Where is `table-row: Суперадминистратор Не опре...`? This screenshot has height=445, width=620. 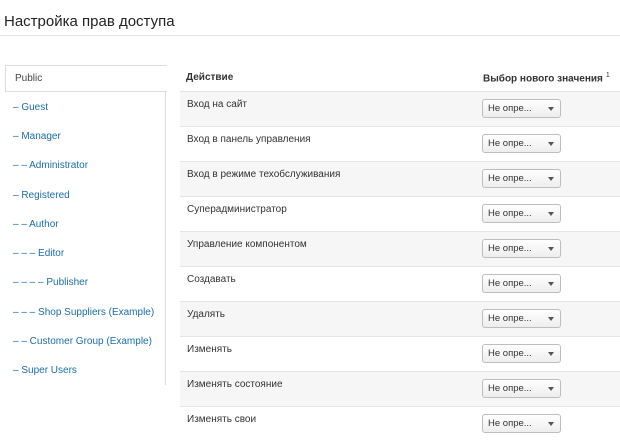 table-row: Суперадминистратор Не опре... is located at coordinates (400, 213).